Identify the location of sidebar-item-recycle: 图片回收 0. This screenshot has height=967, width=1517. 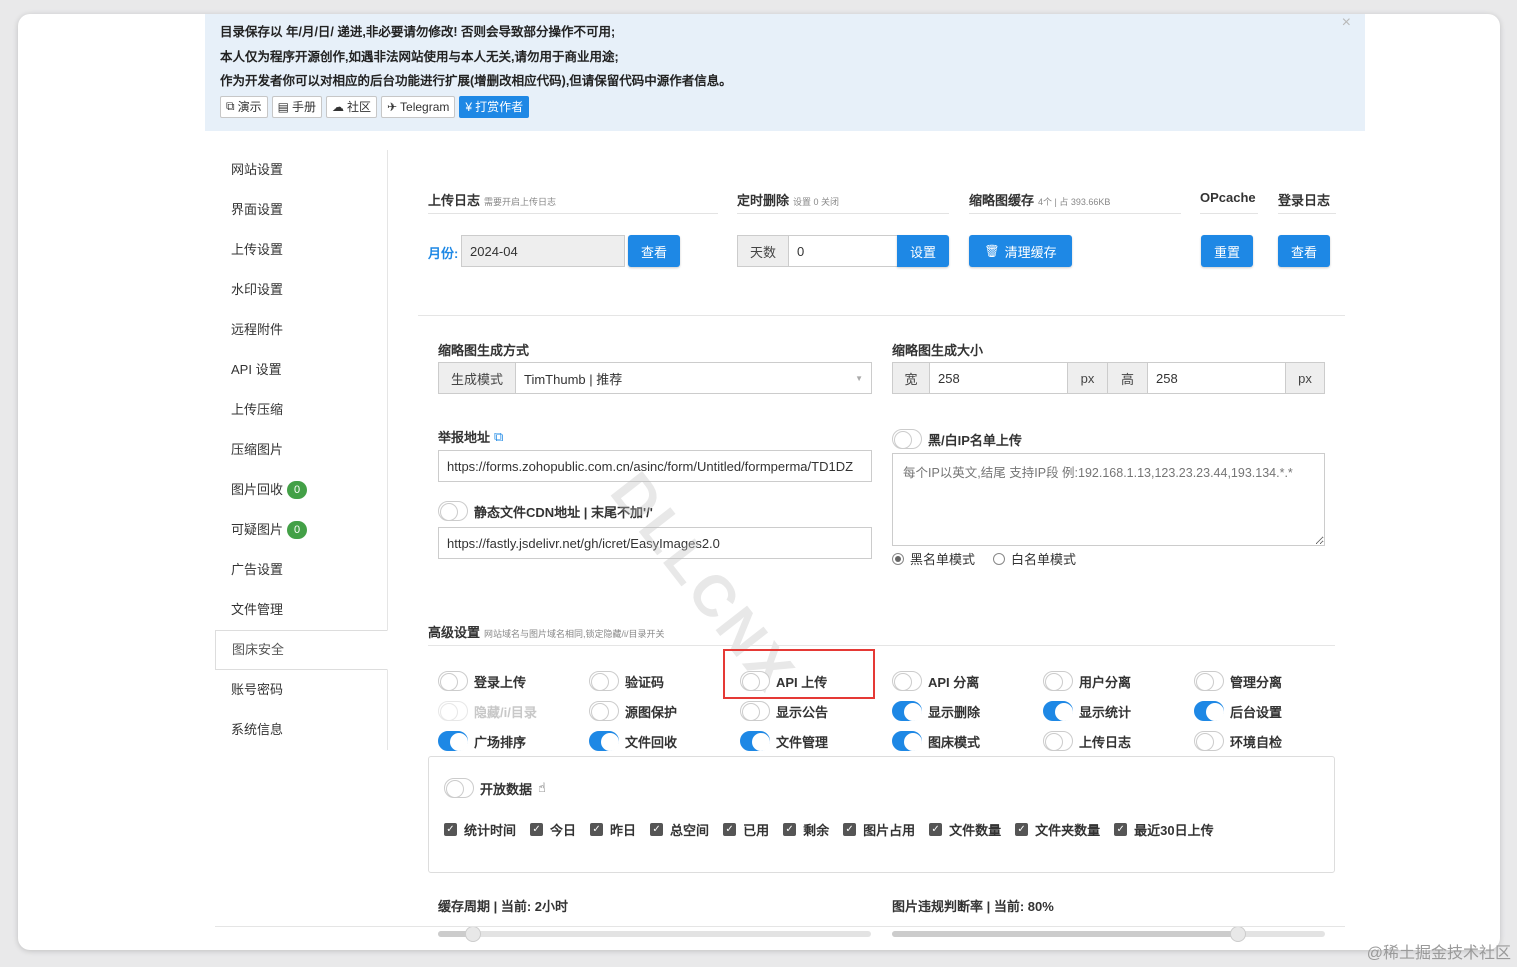
(301, 490).